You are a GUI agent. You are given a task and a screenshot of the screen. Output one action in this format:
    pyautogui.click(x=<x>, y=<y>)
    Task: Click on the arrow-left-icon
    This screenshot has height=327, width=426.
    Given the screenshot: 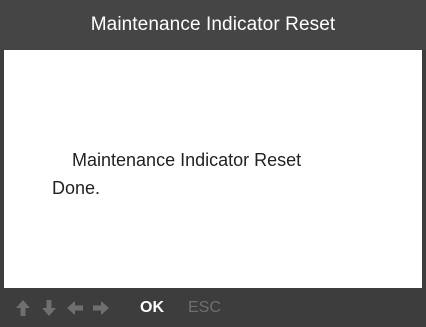 What is the action you would take?
    pyautogui.click(x=75, y=308)
    